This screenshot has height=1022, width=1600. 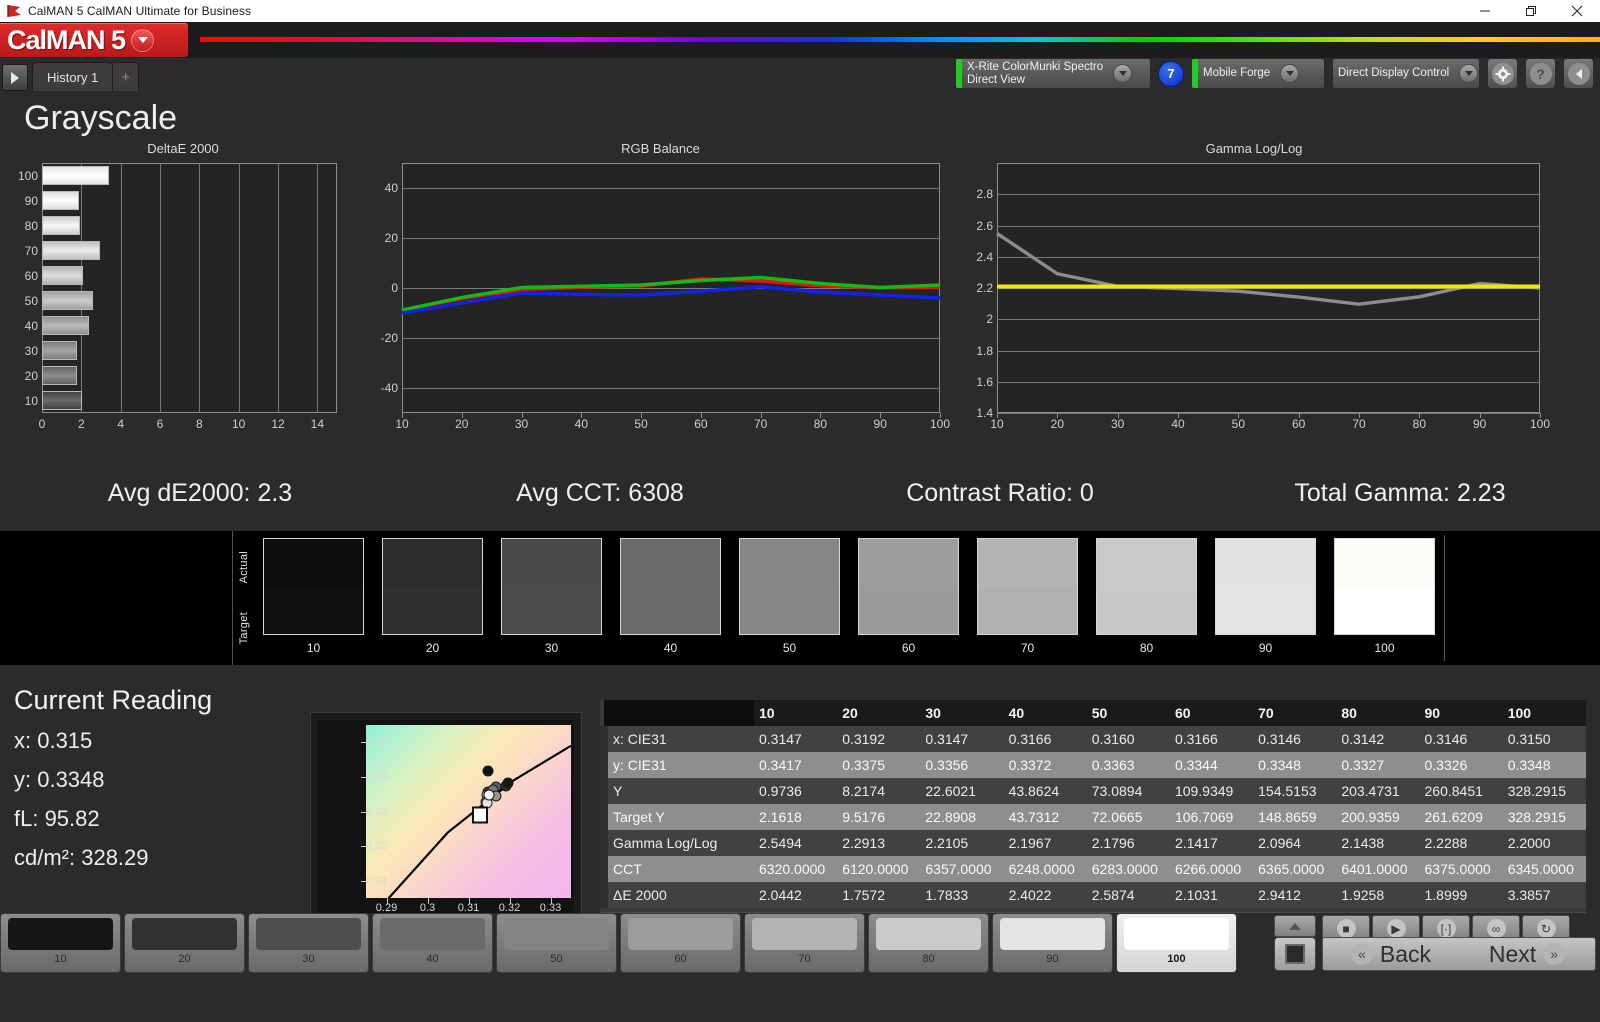 I want to click on refresh-icon: ↻, so click(x=1546, y=928).